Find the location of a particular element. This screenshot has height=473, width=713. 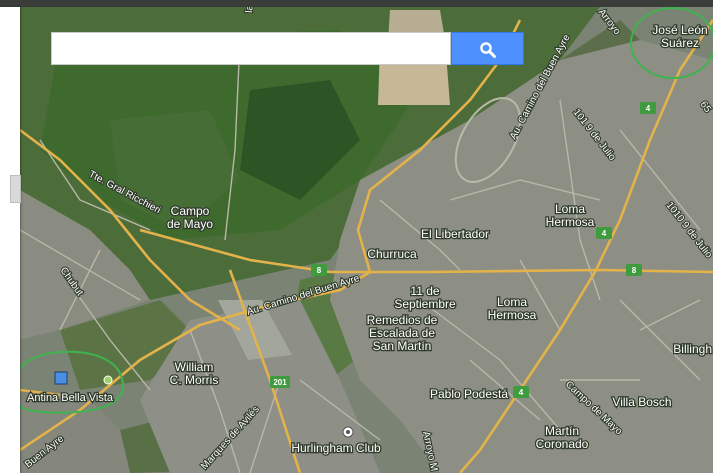

place-label-campo-de-mayo-line2: de Mayo is located at coordinates (190, 224).